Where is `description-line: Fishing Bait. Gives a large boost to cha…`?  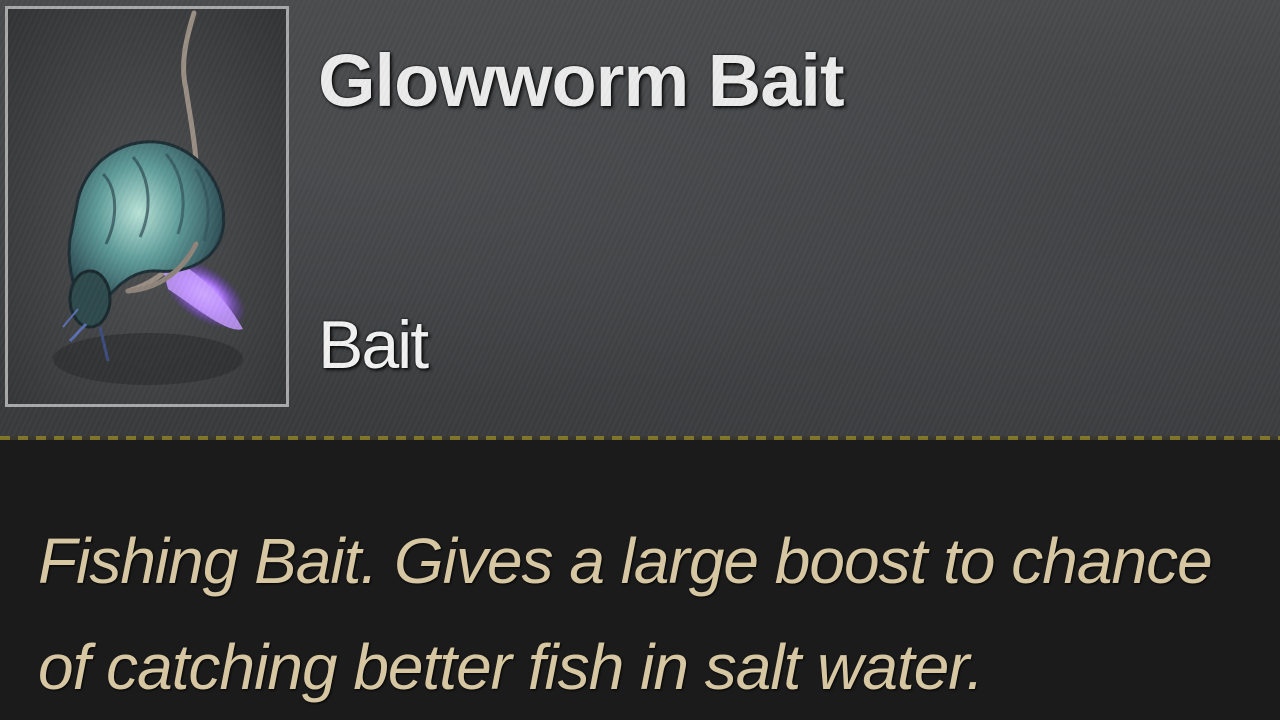 description-line: Fishing Bait. Gives a large boost to cha… is located at coordinates (625, 561).